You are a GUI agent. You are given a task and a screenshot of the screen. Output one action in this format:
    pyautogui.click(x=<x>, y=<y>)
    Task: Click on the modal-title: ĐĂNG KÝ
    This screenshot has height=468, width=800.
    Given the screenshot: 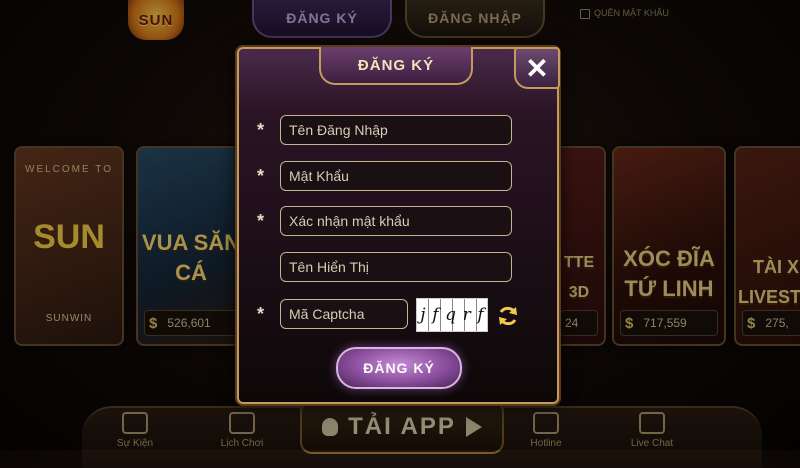 What is the action you would take?
    pyautogui.click(x=396, y=66)
    